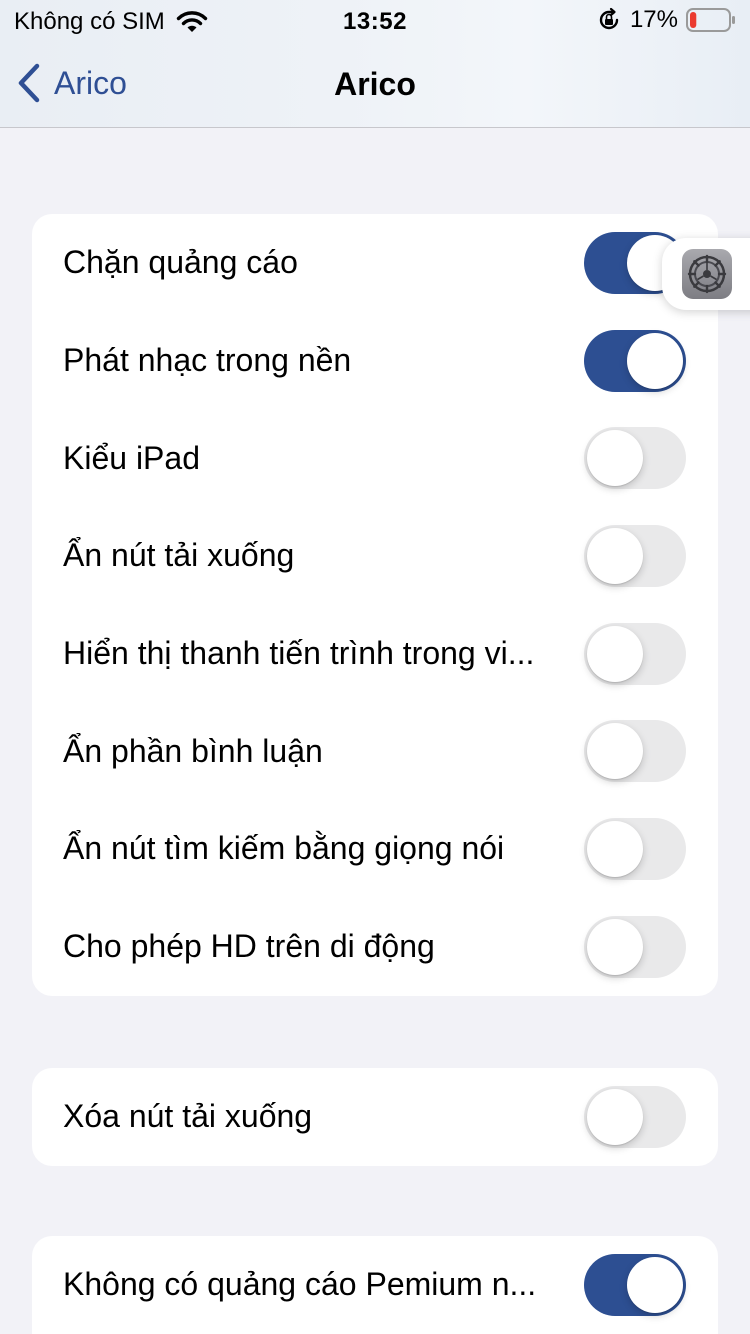  I want to click on orientation-lock-icon, so click(609, 18).